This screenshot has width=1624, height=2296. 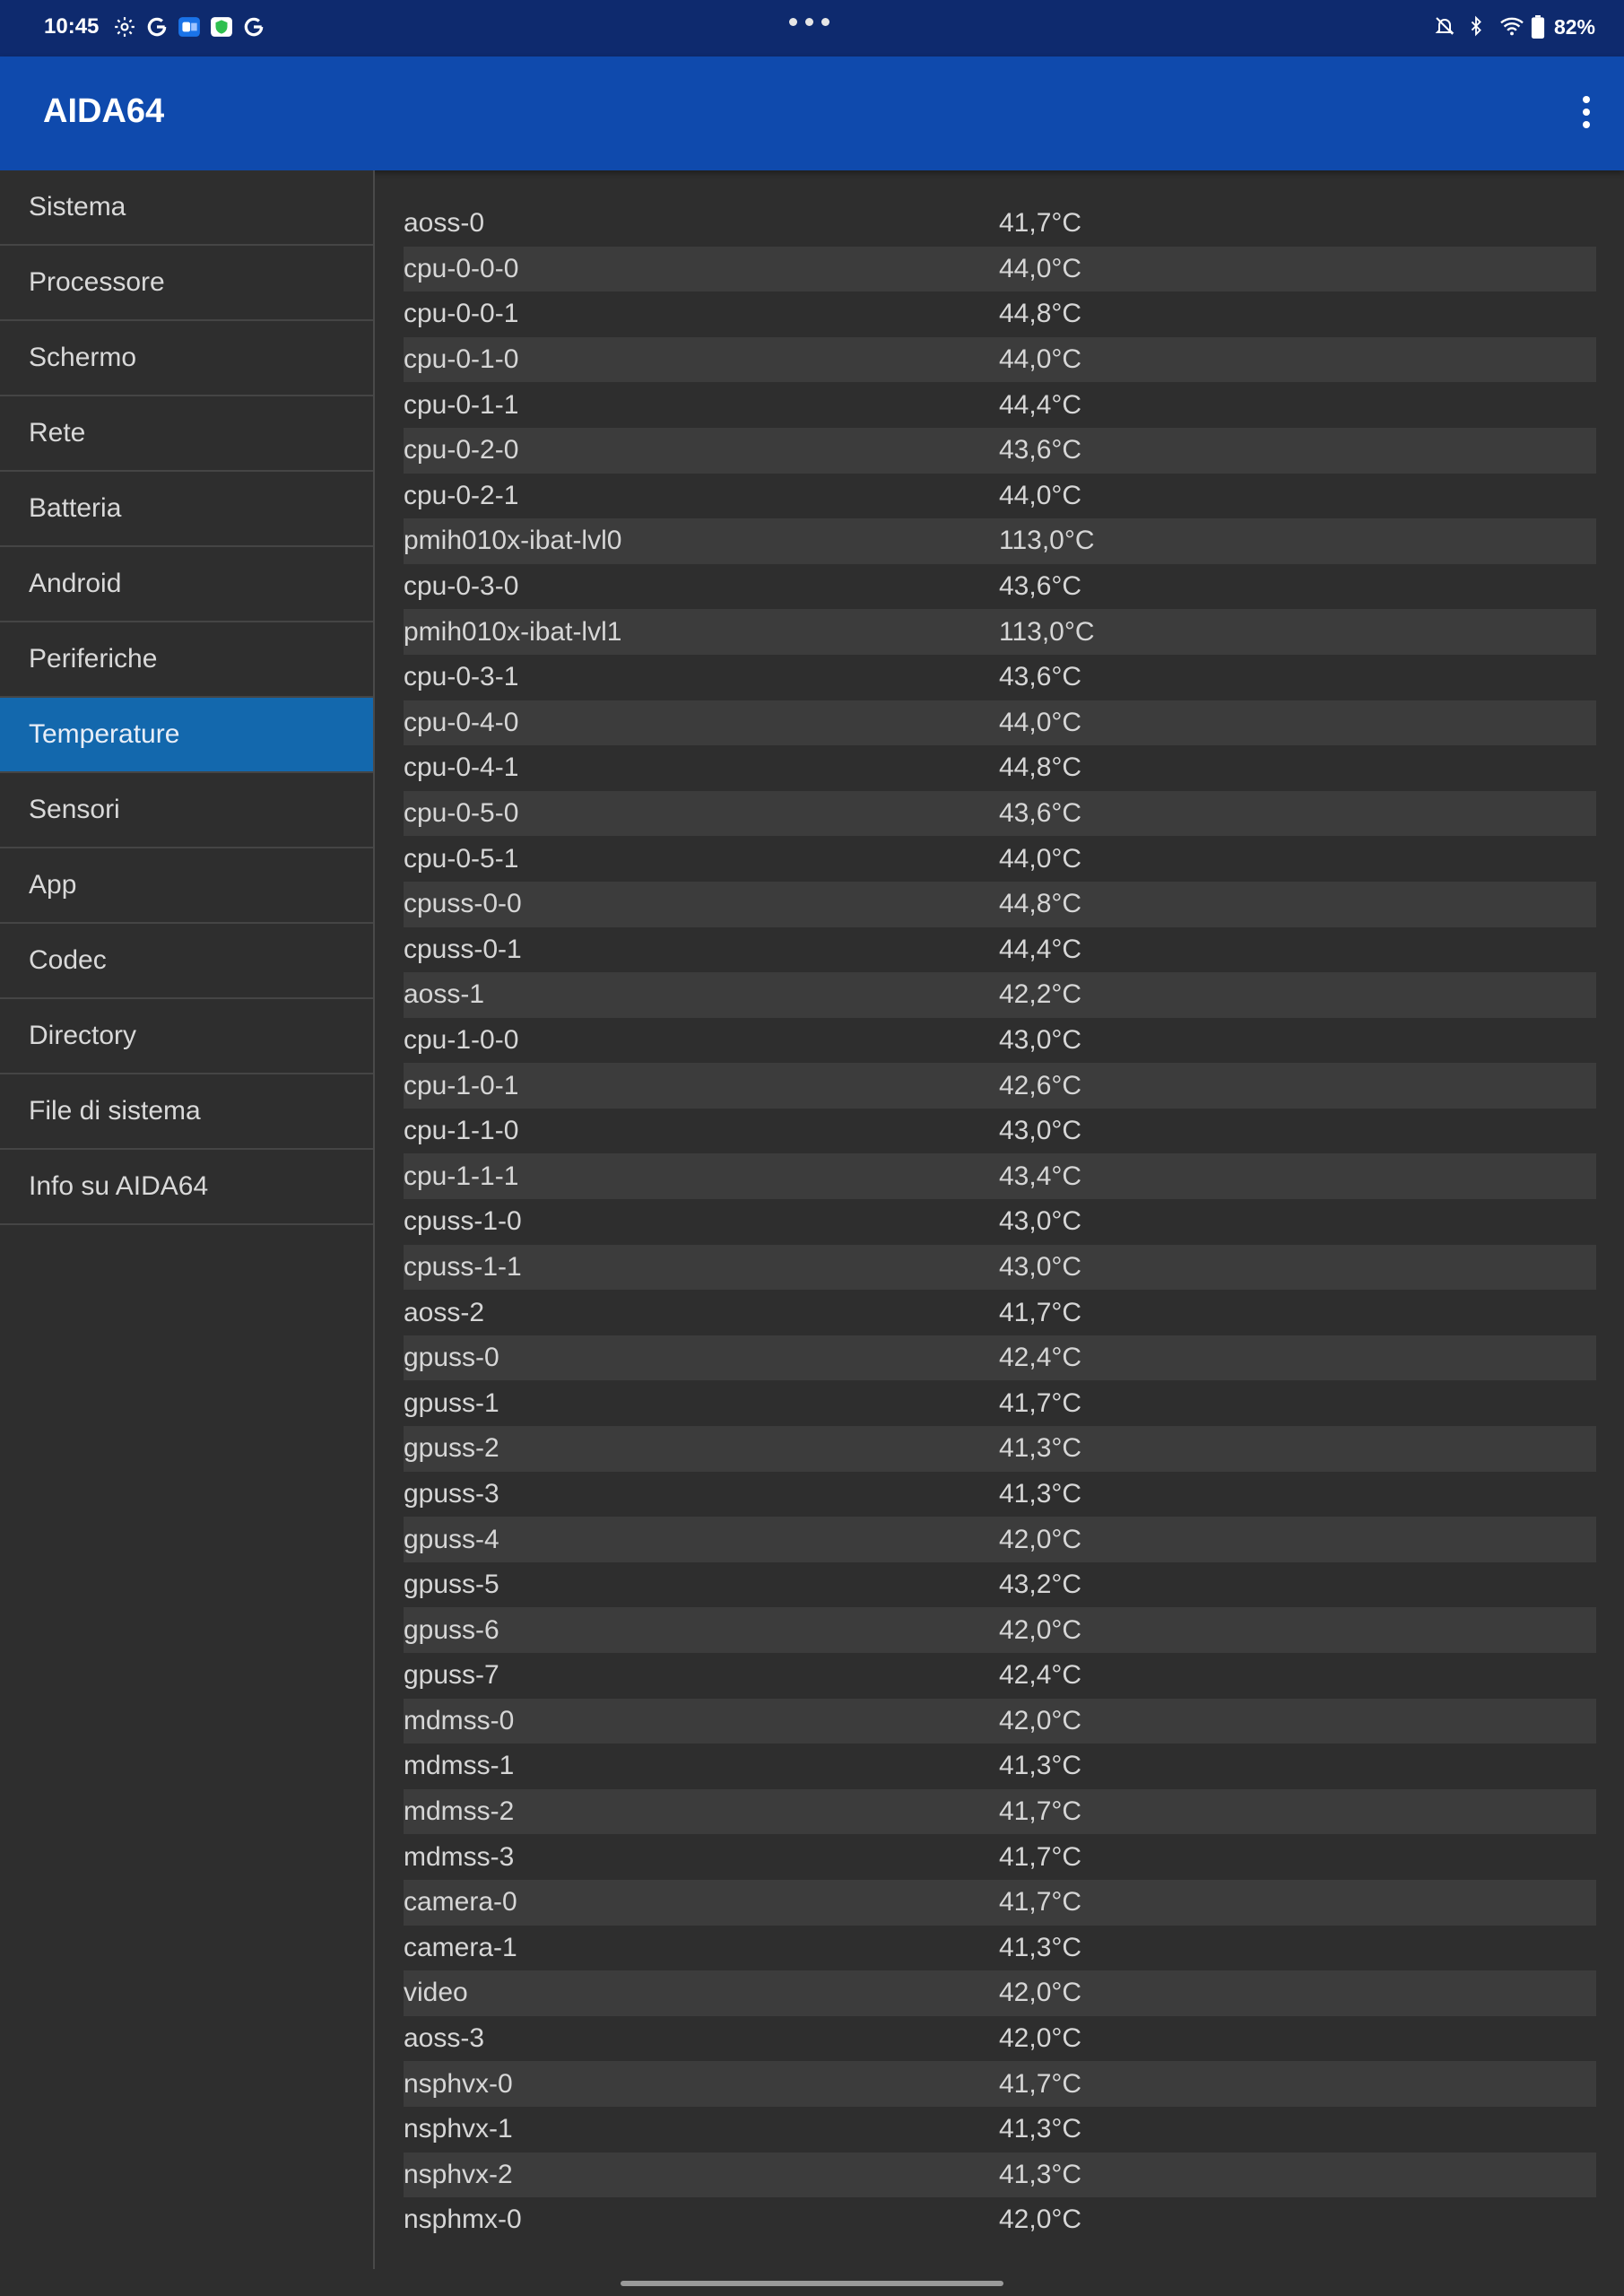 What do you see at coordinates (513, 631) in the screenshot?
I see `sensor-name: pmih010x-ibat-lvl1` at bounding box center [513, 631].